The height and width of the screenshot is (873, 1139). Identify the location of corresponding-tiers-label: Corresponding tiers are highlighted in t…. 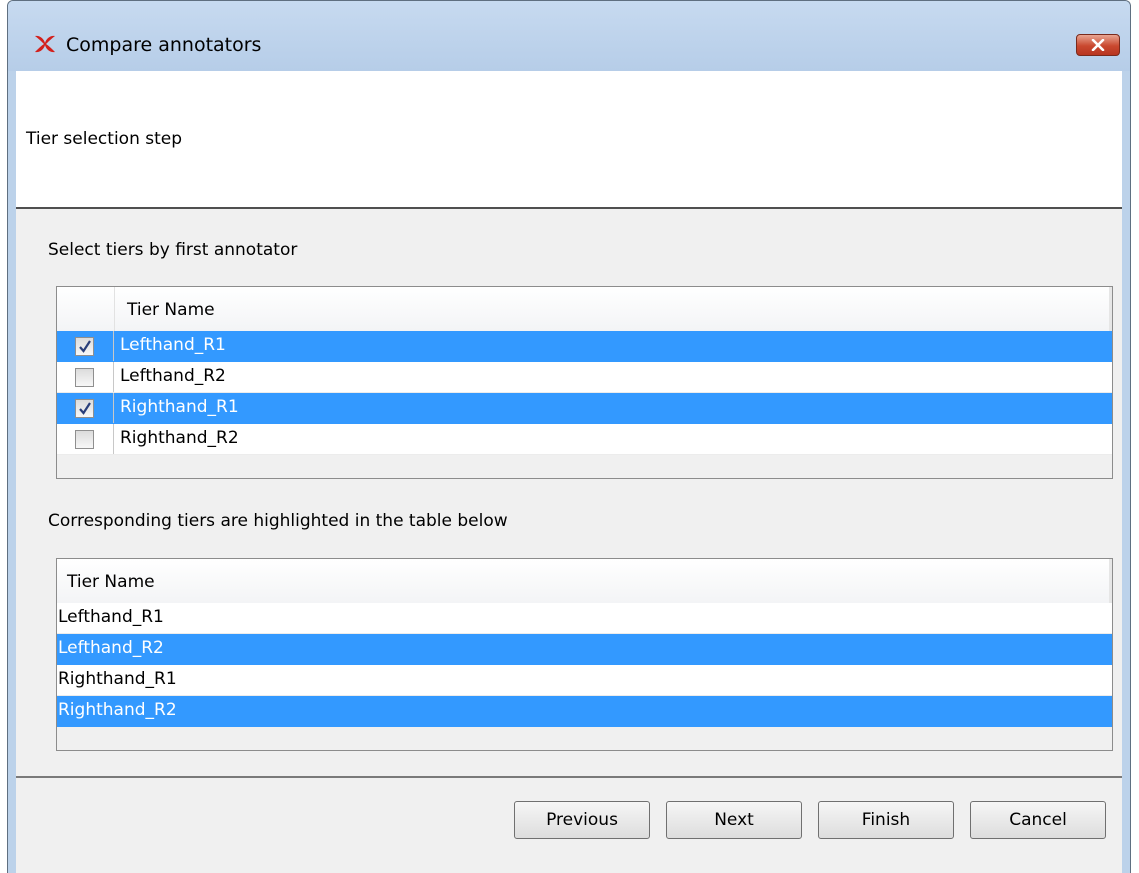
(278, 521).